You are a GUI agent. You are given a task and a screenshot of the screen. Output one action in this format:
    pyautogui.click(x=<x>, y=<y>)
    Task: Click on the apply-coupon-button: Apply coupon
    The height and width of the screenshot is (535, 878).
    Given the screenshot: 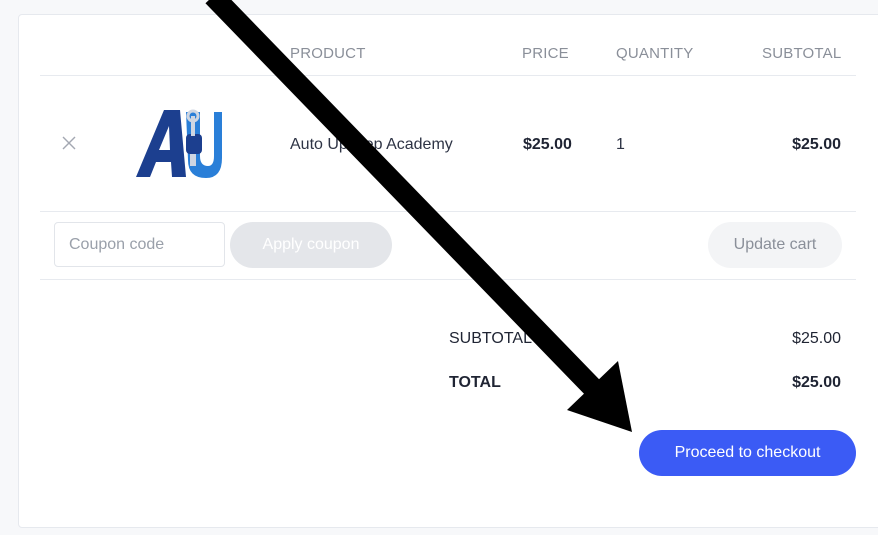 What is the action you would take?
    pyautogui.click(x=311, y=245)
    